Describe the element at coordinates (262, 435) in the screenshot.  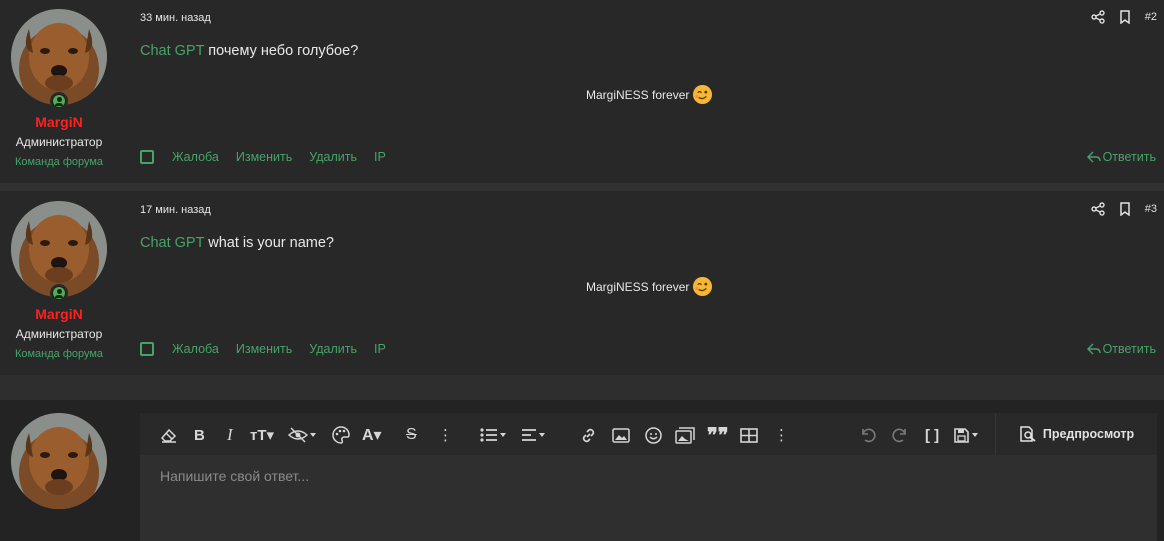
I see `text-size-icon: тT▾` at that location.